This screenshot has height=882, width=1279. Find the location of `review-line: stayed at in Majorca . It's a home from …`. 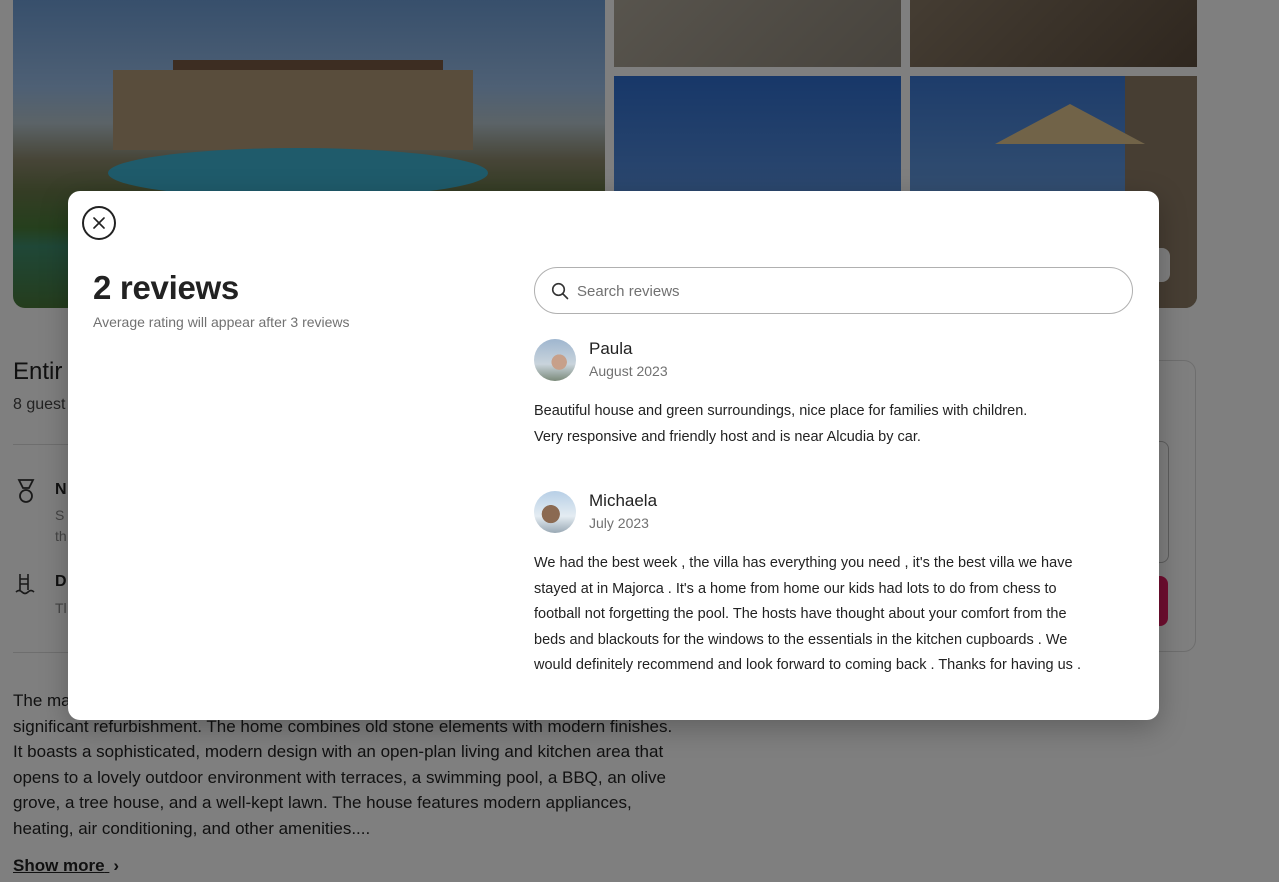

review-line: stayed at in Majorca . It's a home from … is located at coordinates (795, 588).